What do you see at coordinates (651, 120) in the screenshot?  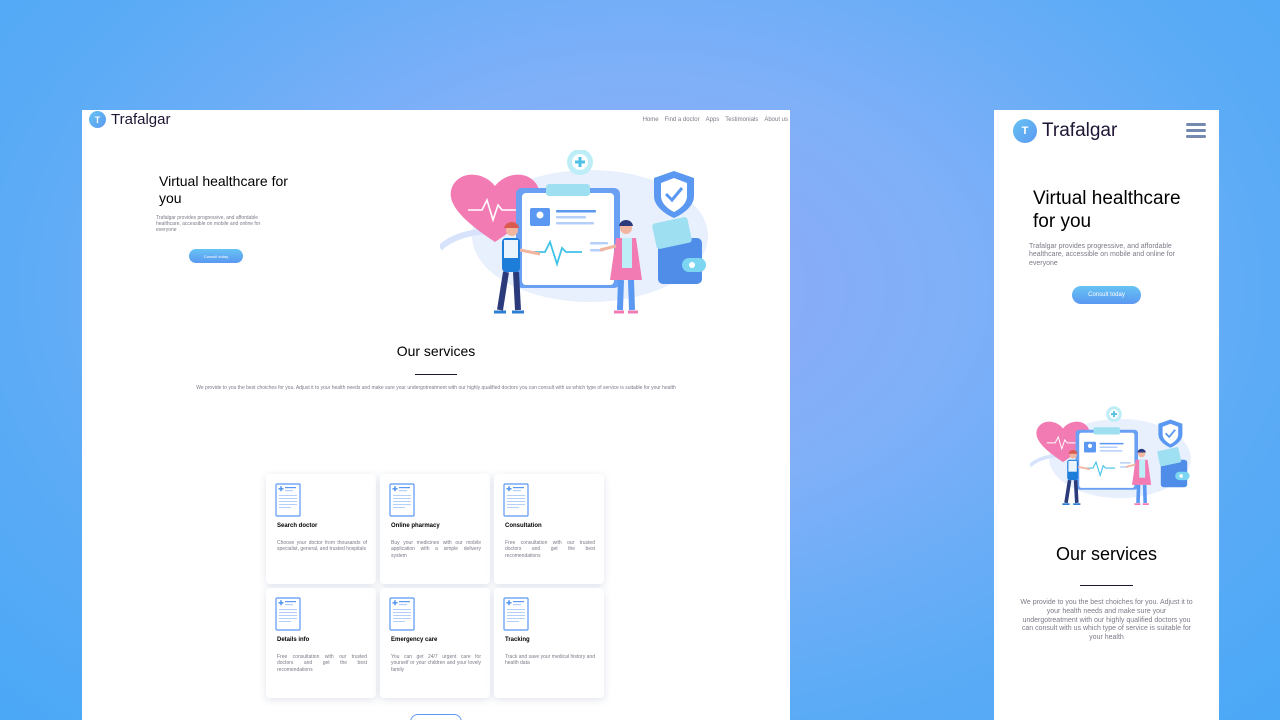 I see `nav-home: Home` at bounding box center [651, 120].